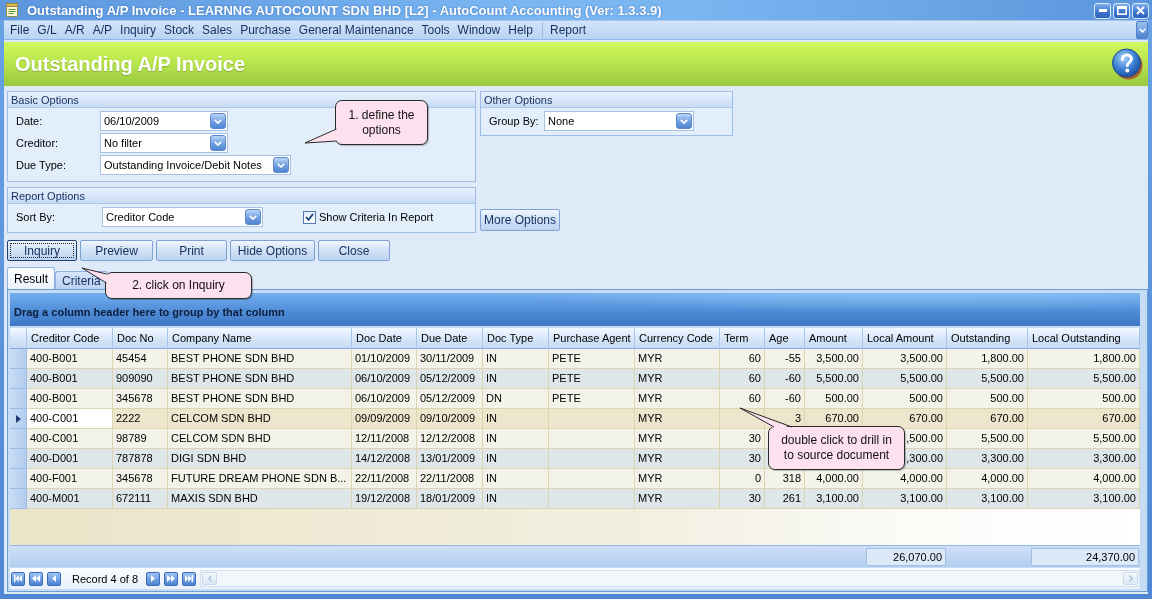 Image resolution: width=1152 pixels, height=599 pixels. I want to click on dropdown-field: 06/10/2009, so click(164, 121).